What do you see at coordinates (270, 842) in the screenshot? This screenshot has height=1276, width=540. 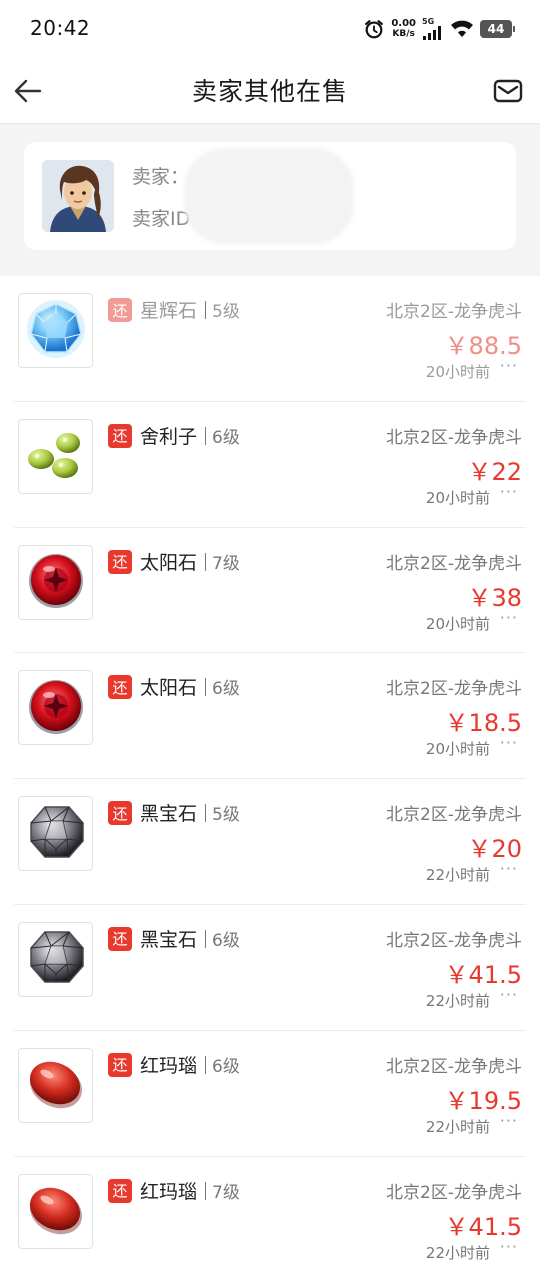 I see `list-item: 还黑宝石 5级 北京2区-龙争虎斗 ￥20 22小时前 ···` at bounding box center [270, 842].